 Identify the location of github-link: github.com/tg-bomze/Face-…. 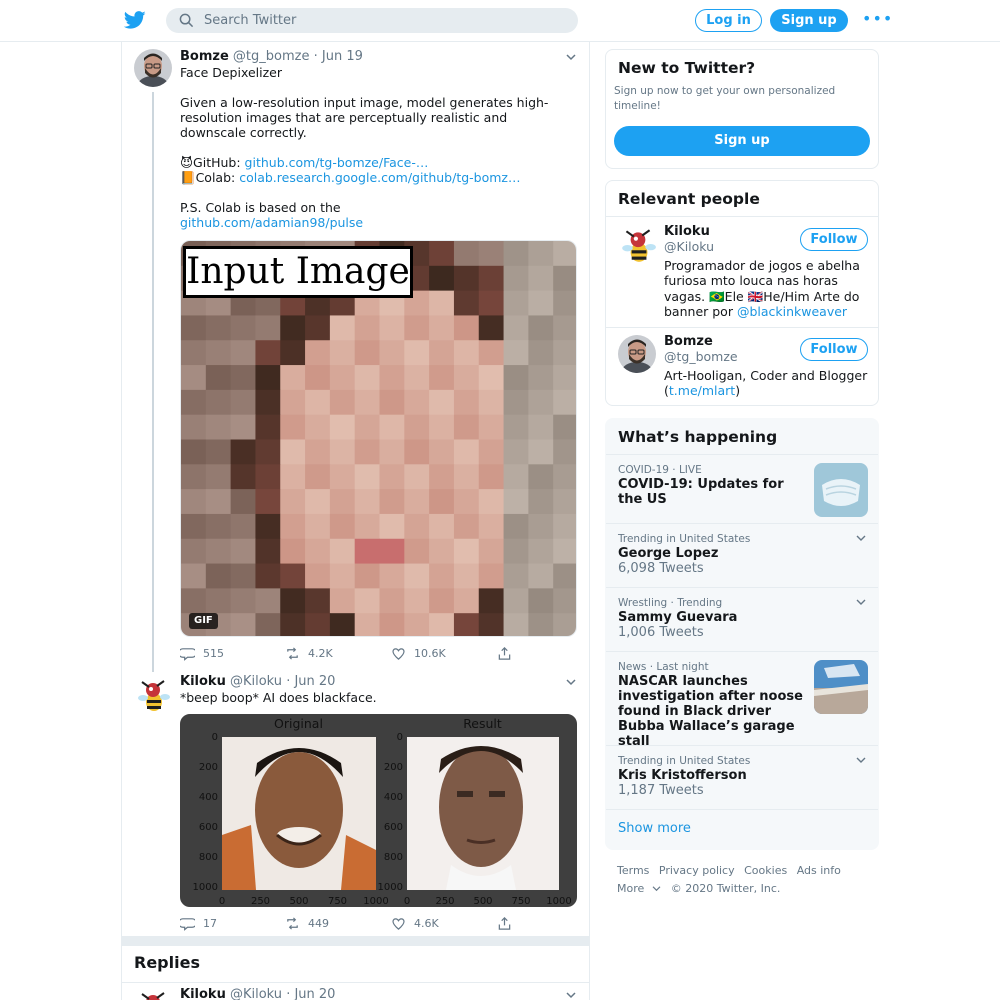
(337, 162).